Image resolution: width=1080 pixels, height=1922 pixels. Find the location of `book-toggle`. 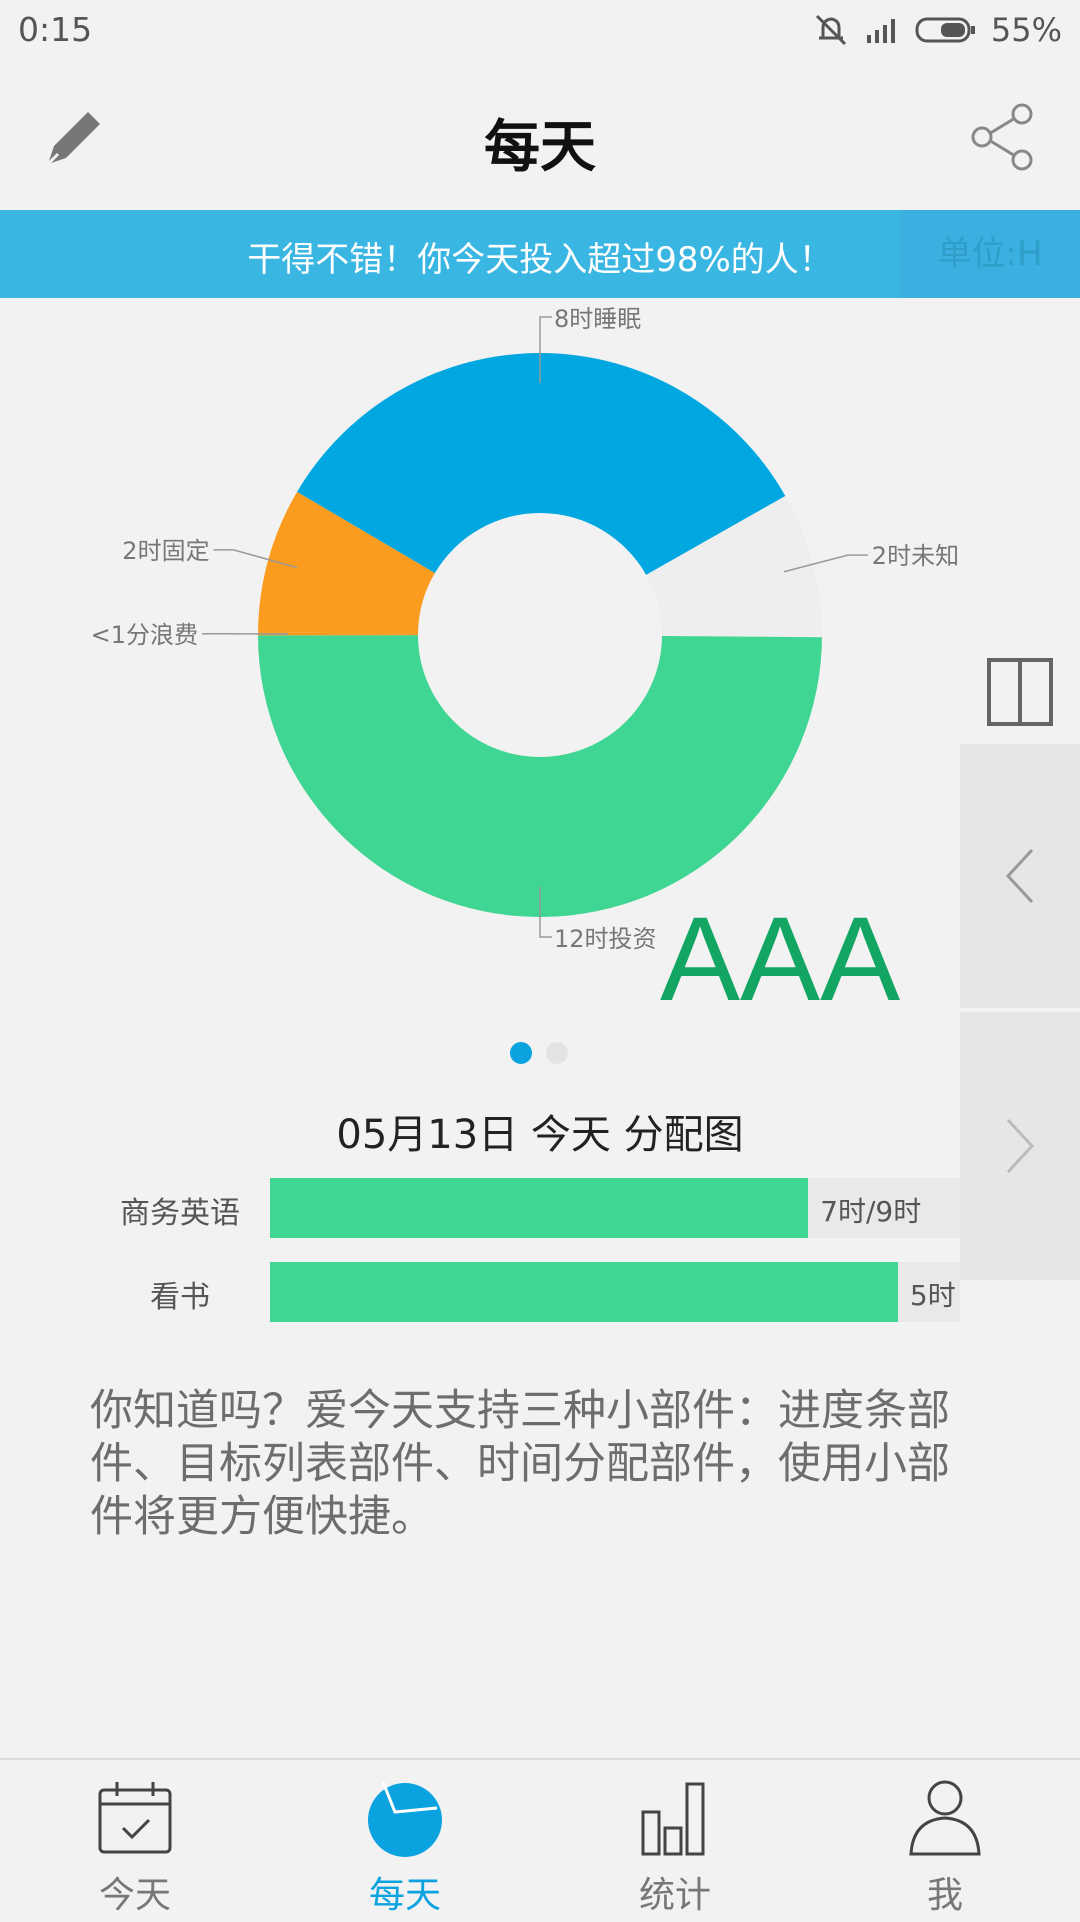

book-toggle is located at coordinates (1020, 692).